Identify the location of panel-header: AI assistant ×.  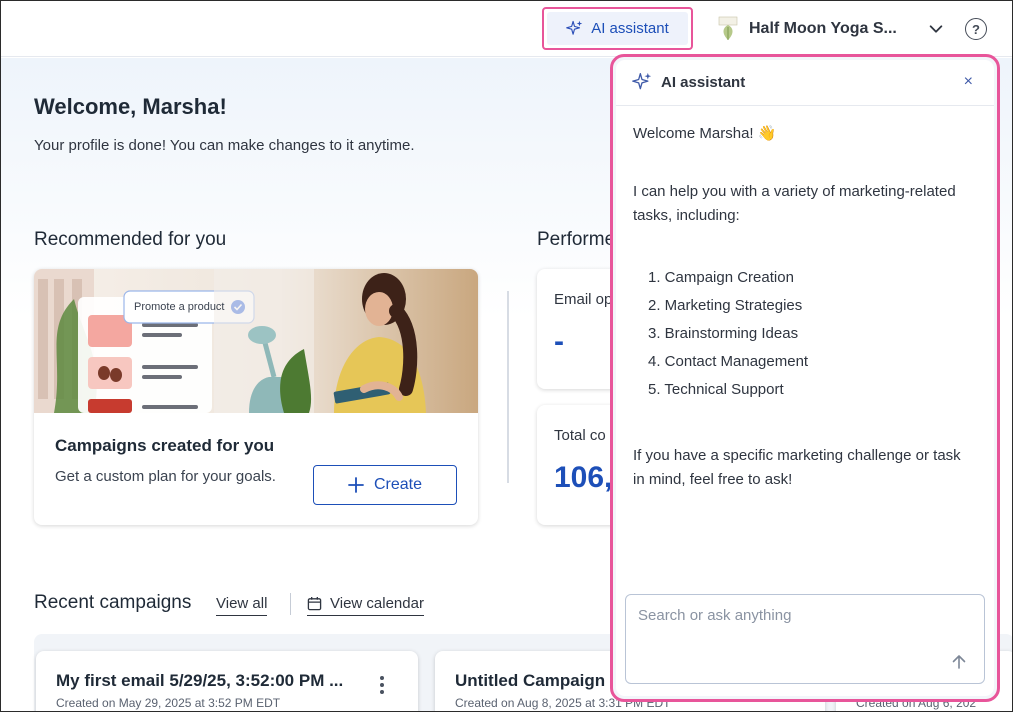
(805, 83).